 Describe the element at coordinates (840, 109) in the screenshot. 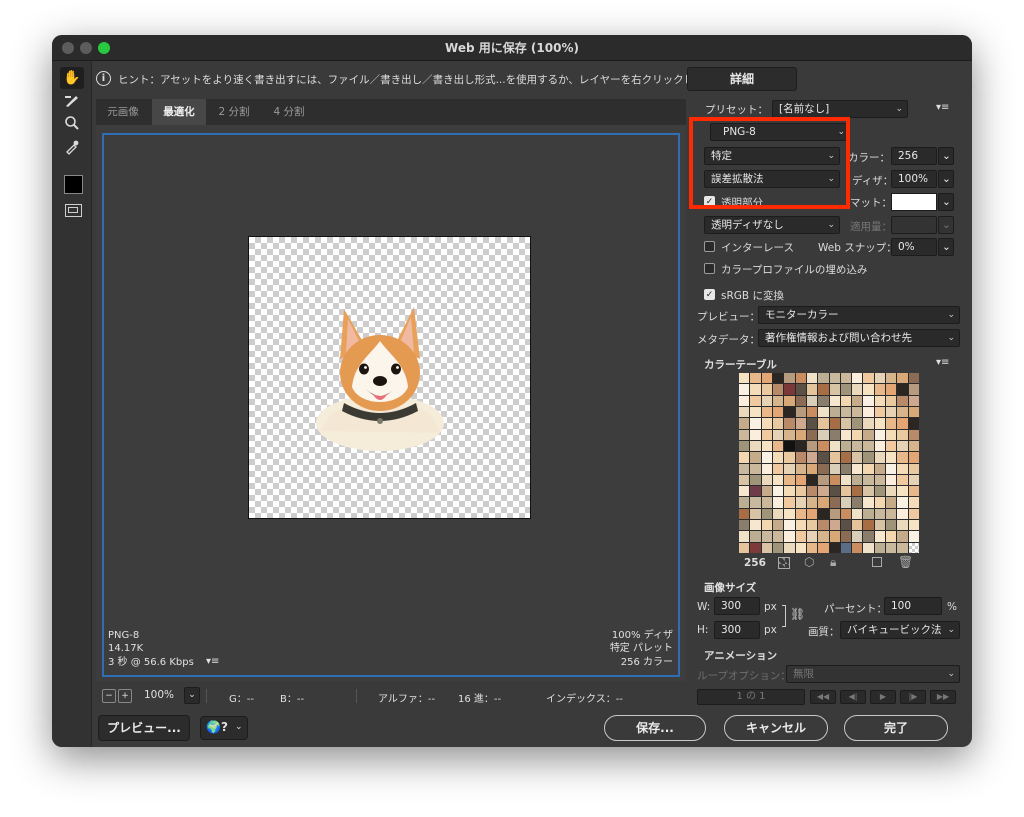

I see `preset-select: [名前なし] ⌄` at that location.